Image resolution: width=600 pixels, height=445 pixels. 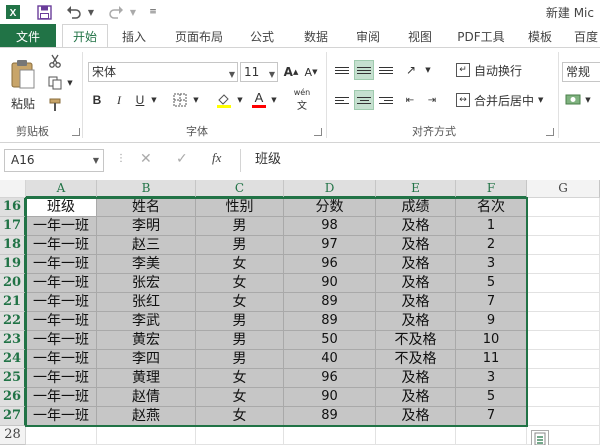 I want to click on increase-indent-icon: ⇥, so click(x=432, y=100).